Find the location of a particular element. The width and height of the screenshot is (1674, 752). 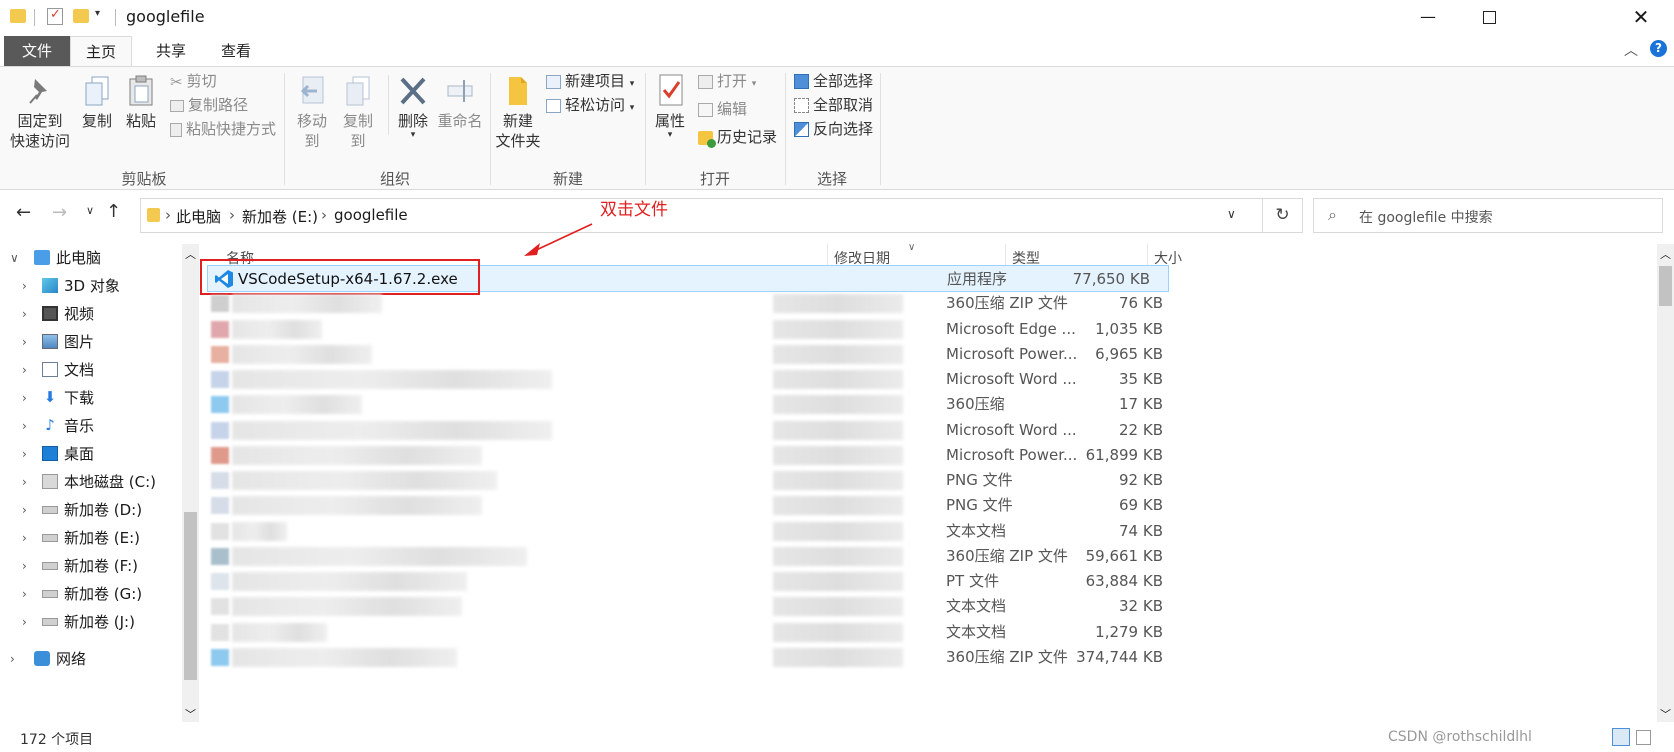

rename-button: 重命名 is located at coordinates (460, 103).